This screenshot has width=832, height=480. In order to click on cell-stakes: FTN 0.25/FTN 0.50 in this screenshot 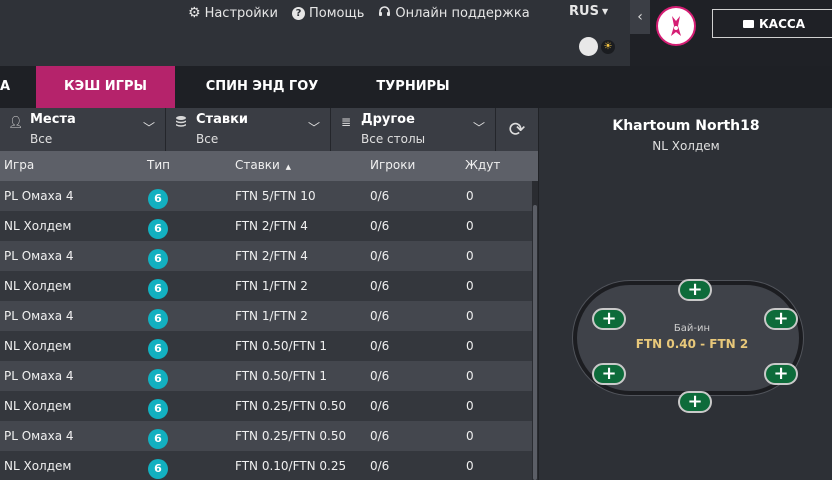, I will do `click(291, 436)`.